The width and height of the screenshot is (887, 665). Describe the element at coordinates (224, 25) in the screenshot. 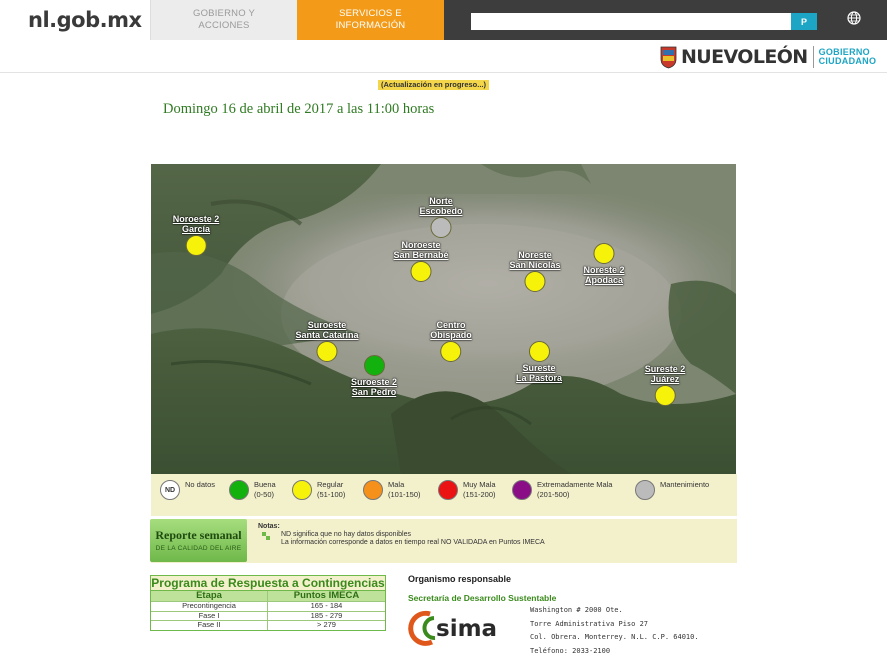

I see `nav-gobierno-line2: ACCIONES` at that location.